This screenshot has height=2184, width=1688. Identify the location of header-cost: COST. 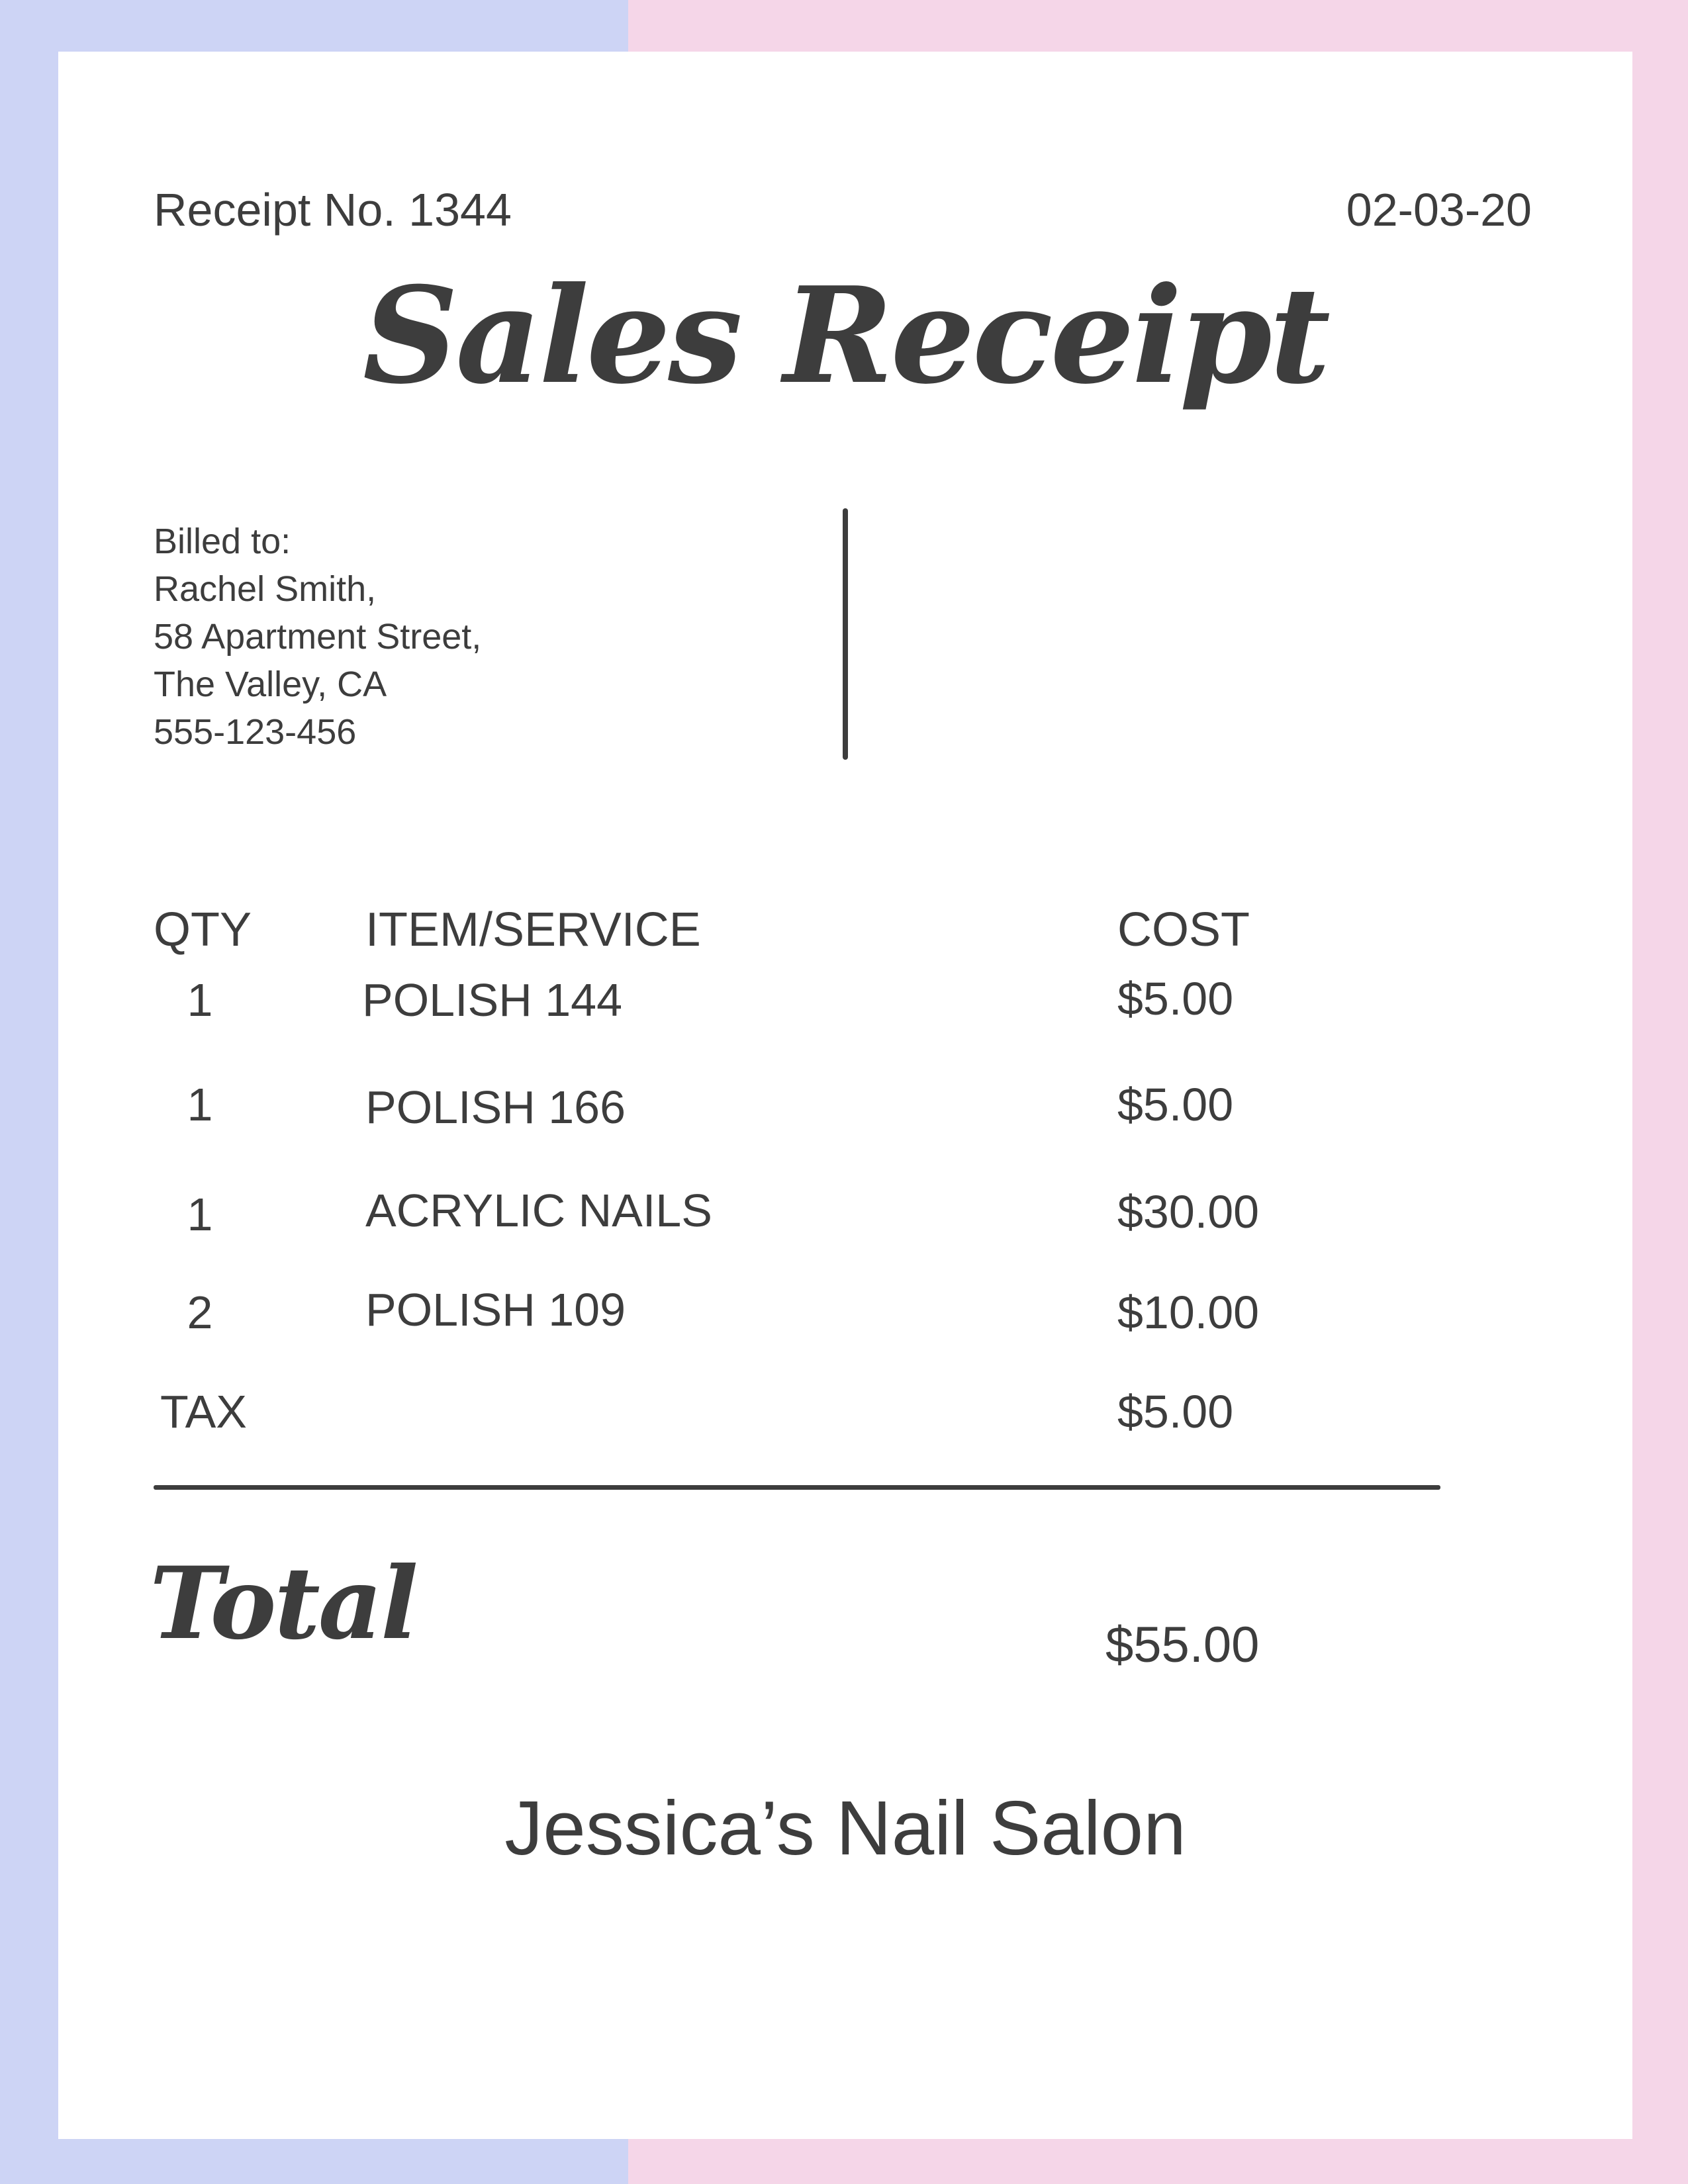
(1183, 930).